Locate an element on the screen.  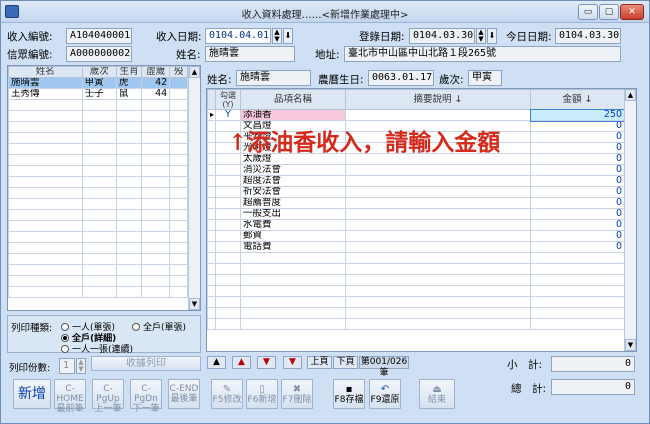
copies-spinner: ▲ ▼ is located at coordinates (81, 366).